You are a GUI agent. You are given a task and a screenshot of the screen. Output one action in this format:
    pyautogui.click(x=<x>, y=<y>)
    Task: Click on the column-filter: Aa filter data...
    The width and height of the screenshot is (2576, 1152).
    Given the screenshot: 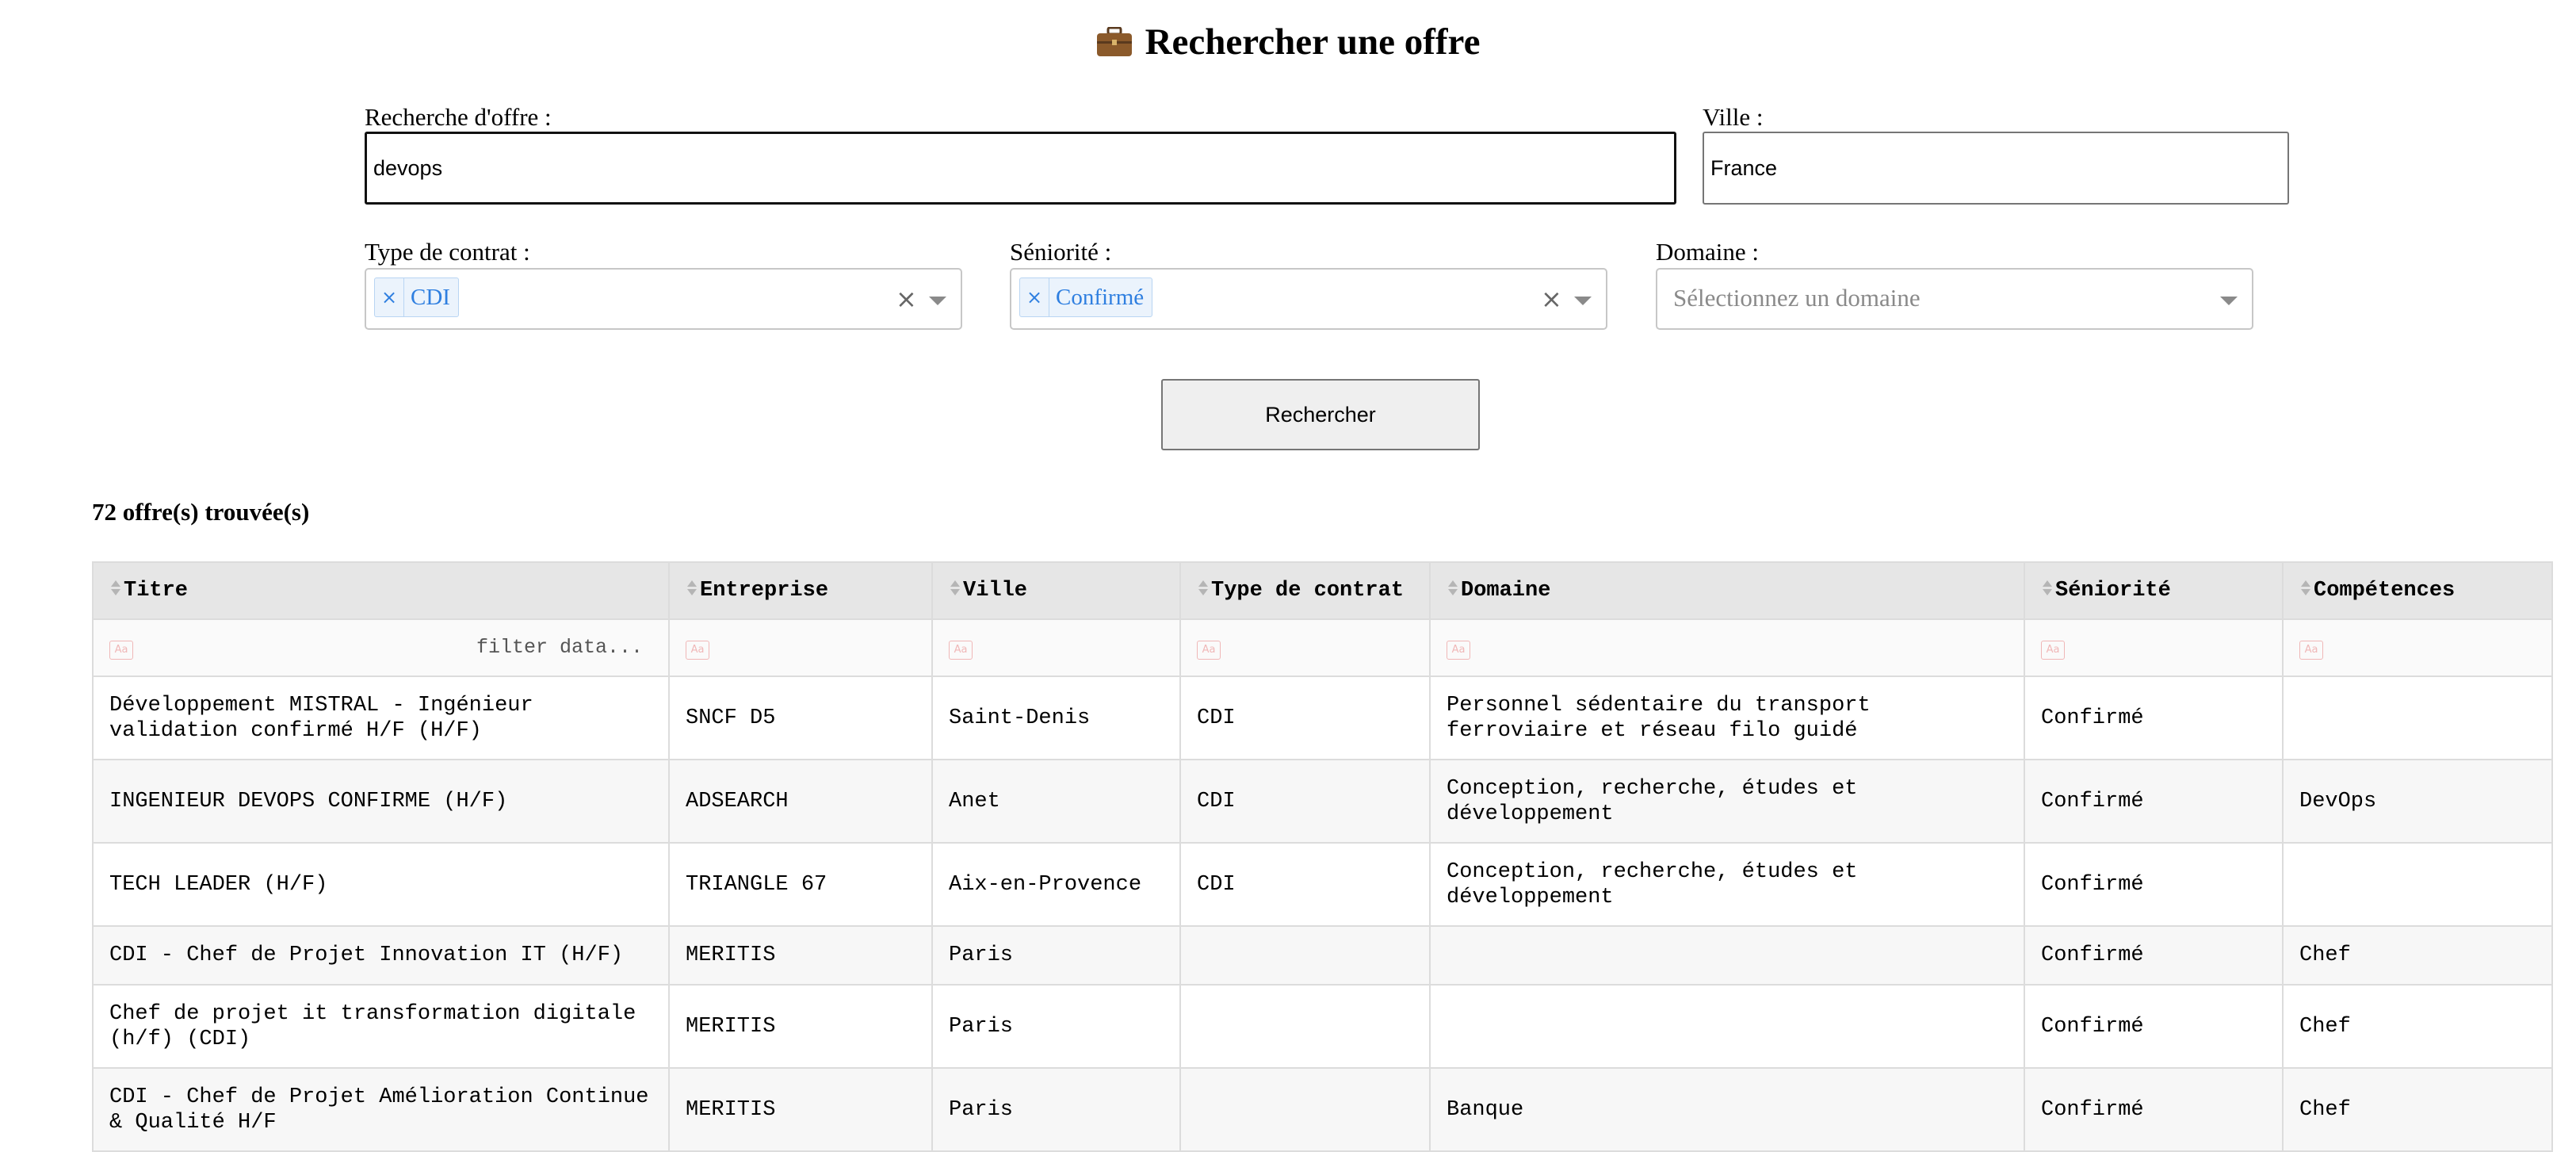 What is the action you would take?
    pyautogui.click(x=381, y=648)
    